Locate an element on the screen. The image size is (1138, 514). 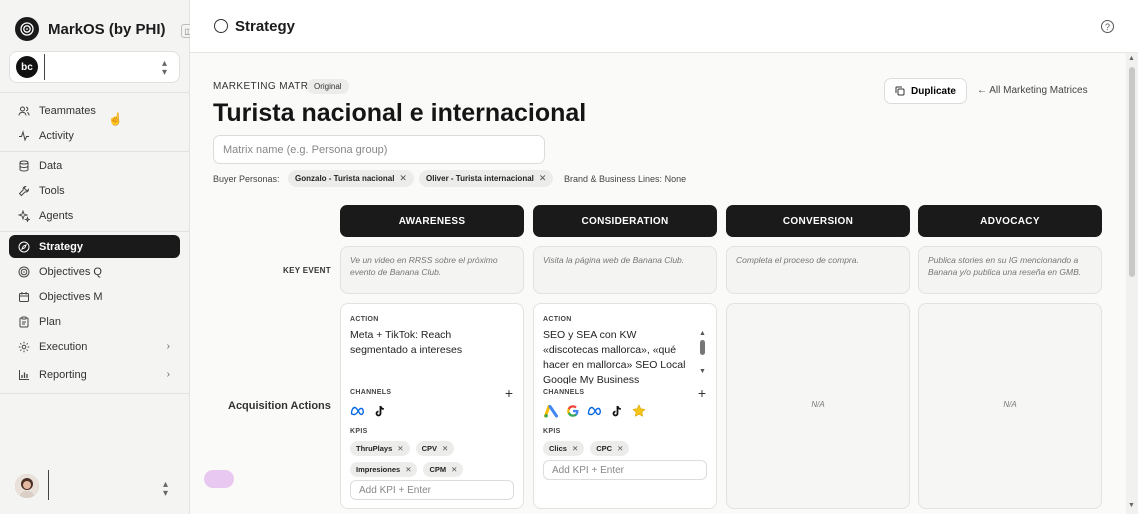
sidebar-item-strategy: Strategy is located at coordinates (94, 246).